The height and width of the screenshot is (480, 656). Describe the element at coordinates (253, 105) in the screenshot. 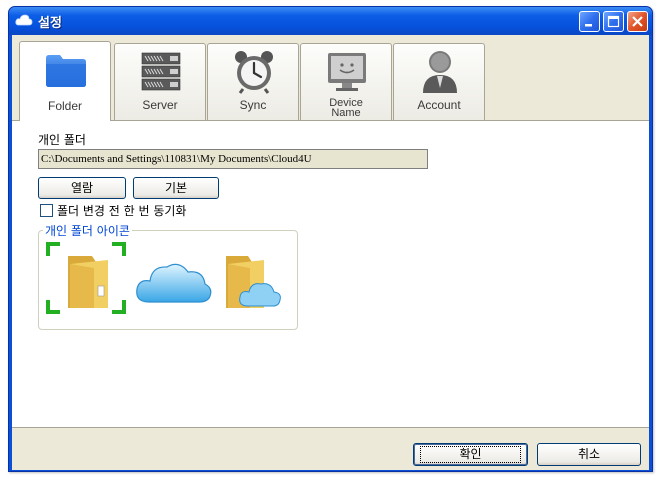

I see `tab-label: Sync` at that location.